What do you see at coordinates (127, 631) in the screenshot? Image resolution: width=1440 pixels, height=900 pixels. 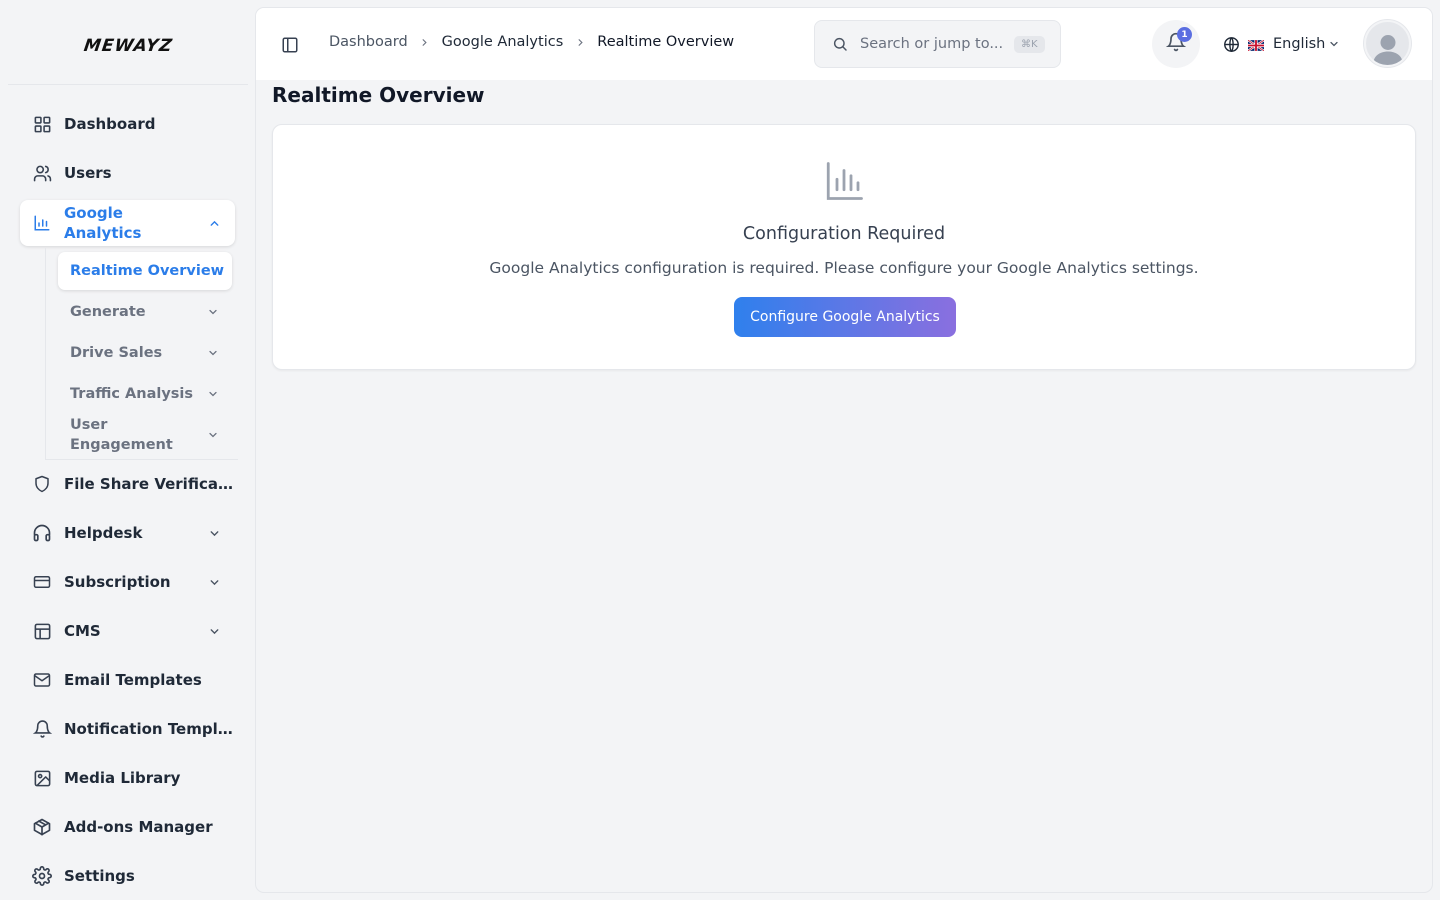 I see `sidebar-item-cms: CMS` at bounding box center [127, 631].